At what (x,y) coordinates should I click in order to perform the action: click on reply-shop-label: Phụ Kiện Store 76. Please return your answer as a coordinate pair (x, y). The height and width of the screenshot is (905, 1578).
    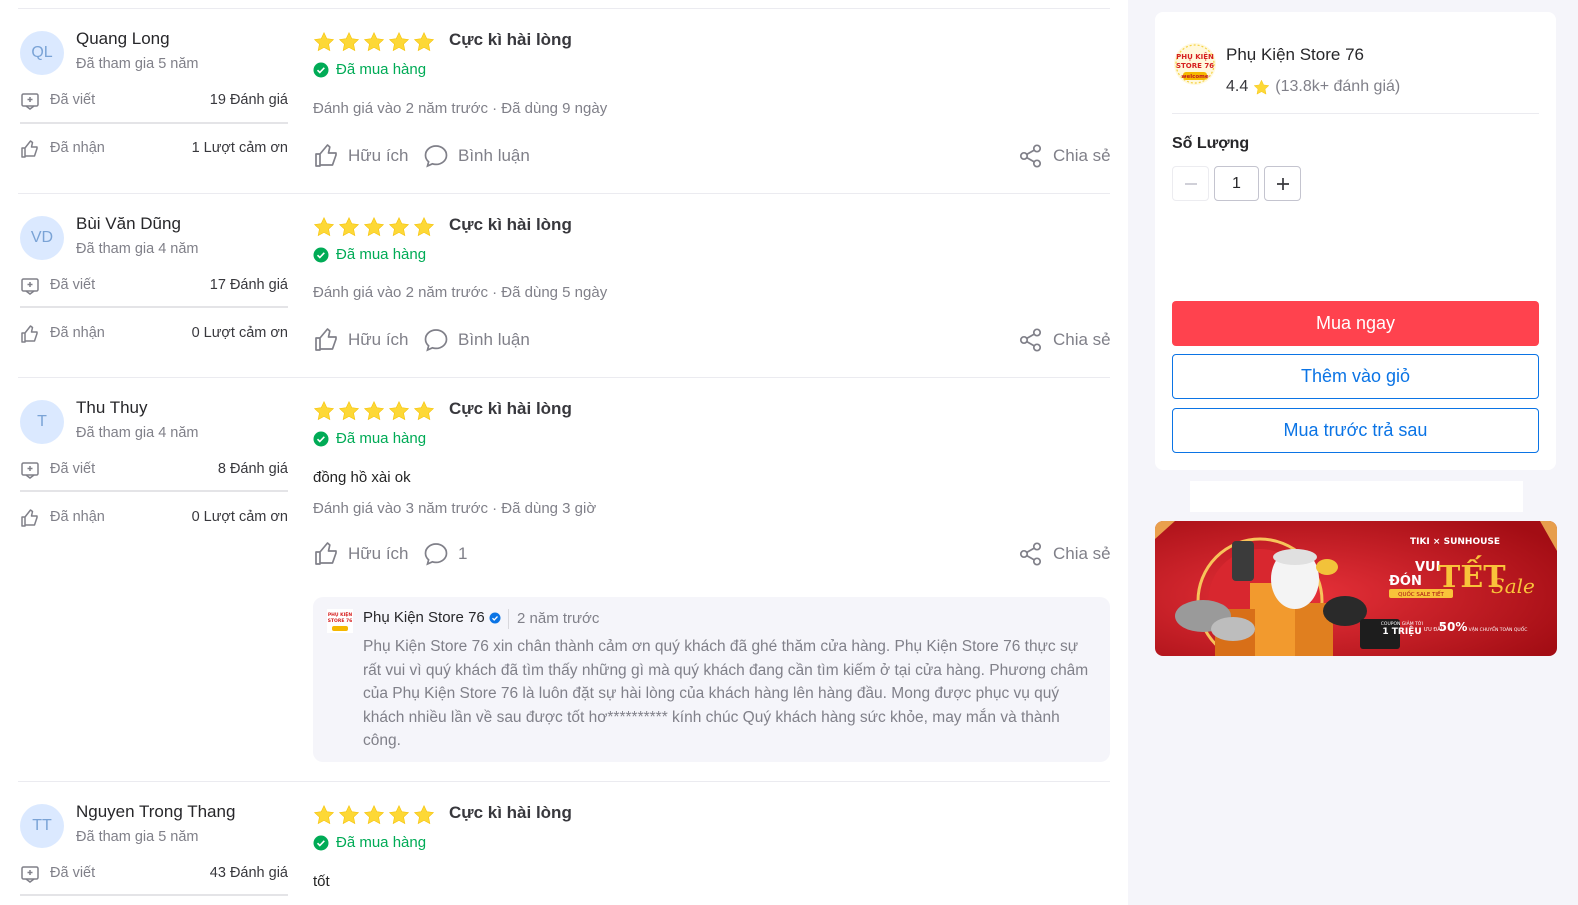
    Looking at the image, I should click on (424, 617).